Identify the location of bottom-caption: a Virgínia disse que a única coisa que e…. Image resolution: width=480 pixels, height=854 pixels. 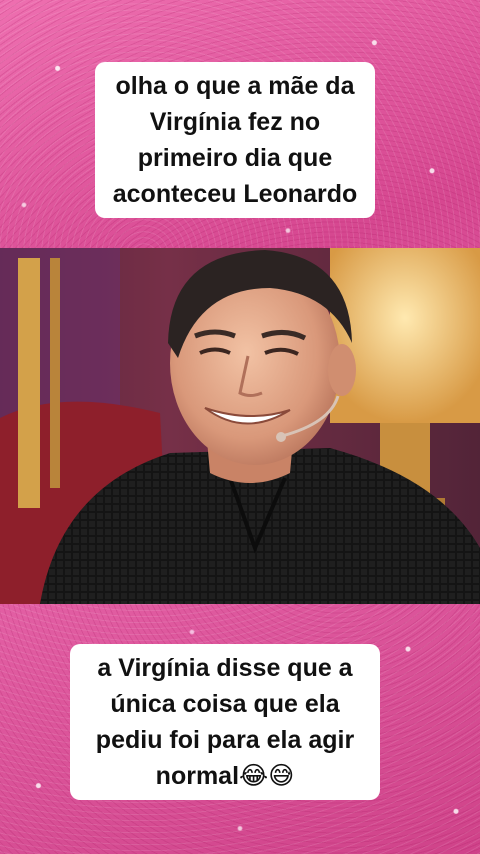
(225, 722).